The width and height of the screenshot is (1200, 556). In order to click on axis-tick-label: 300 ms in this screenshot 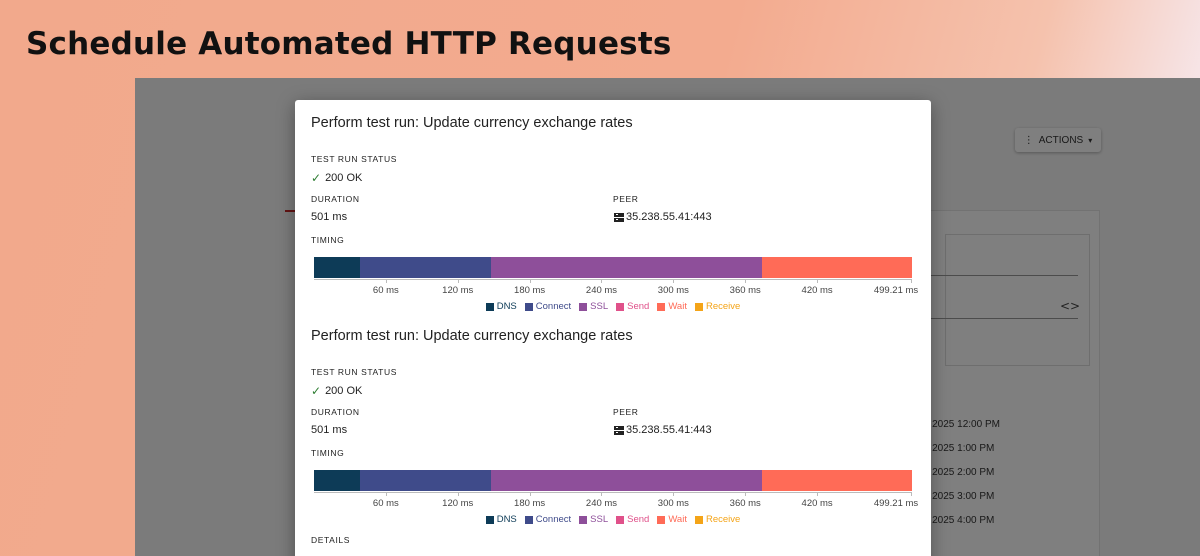, I will do `click(673, 503)`.